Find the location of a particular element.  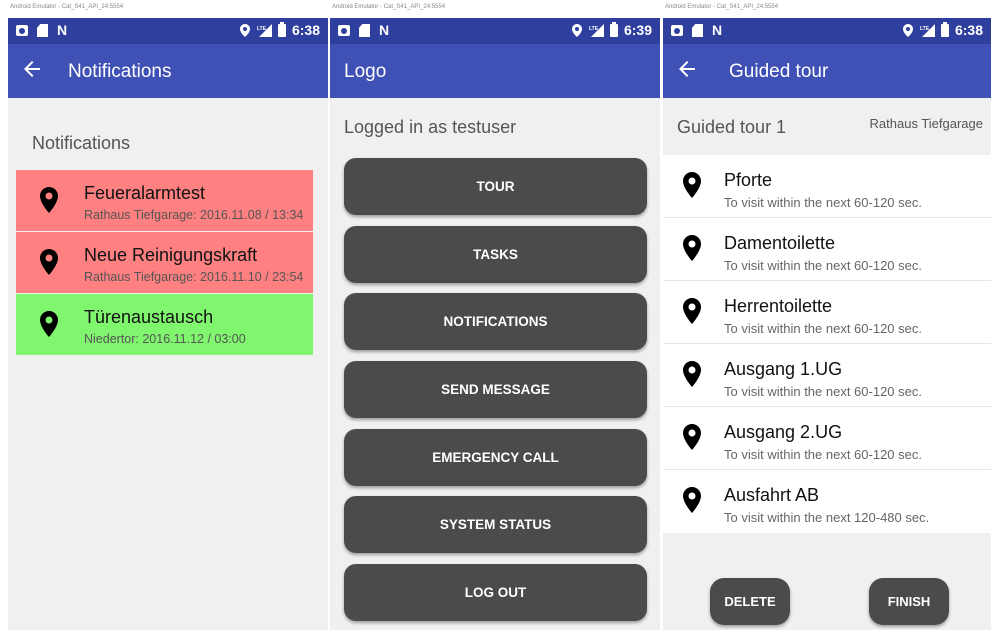

app-bar: Notifications is located at coordinates (168, 71).